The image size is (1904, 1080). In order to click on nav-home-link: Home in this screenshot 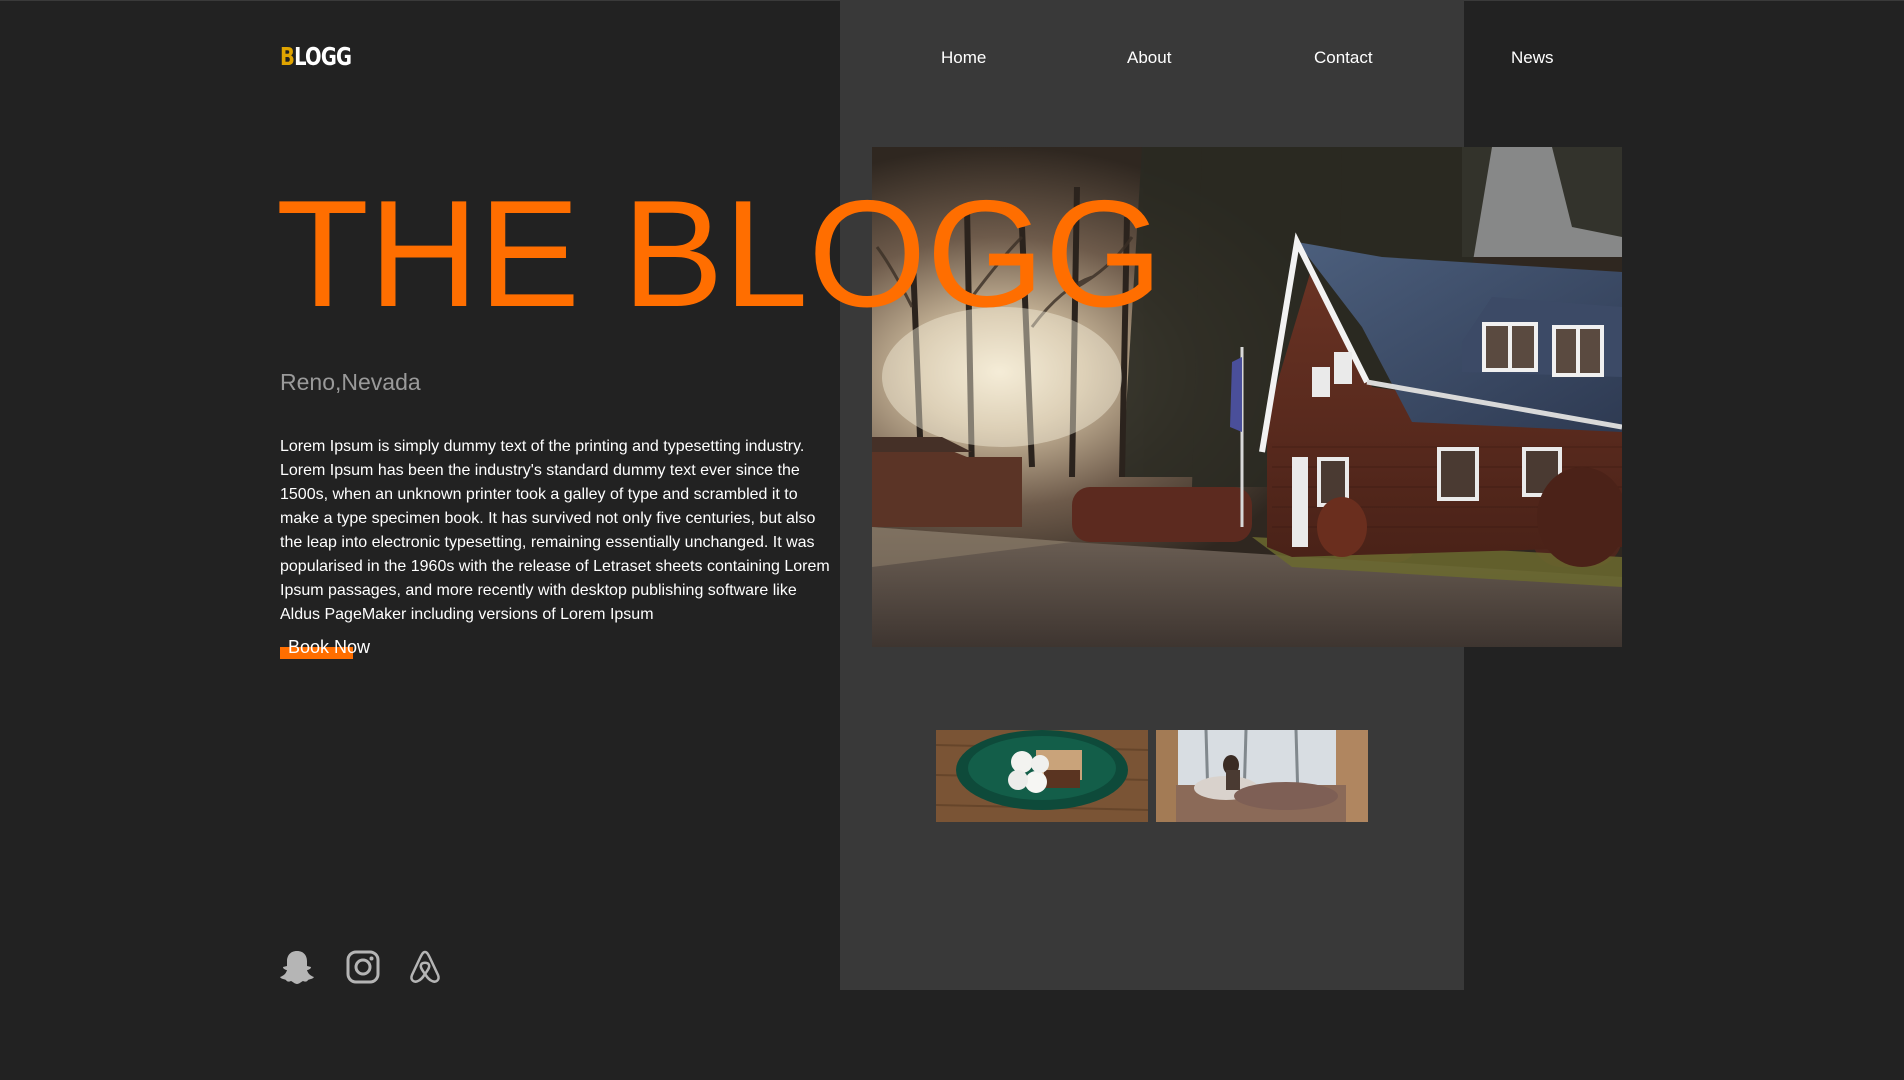, I will do `click(963, 58)`.